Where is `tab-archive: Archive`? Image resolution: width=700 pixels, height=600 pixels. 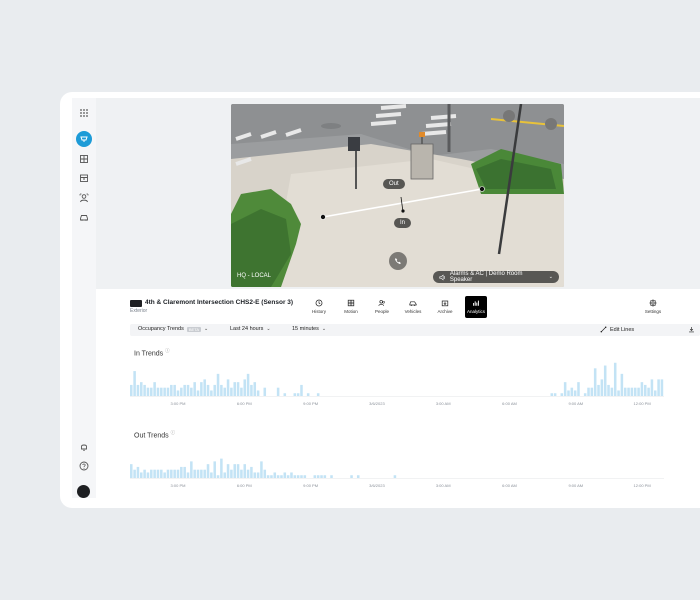 tab-archive: Archive is located at coordinates (445, 307).